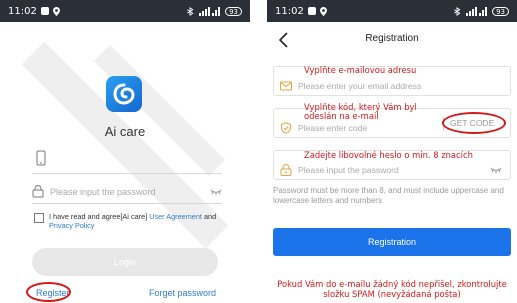 This screenshot has width=517, height=303. I want to click on app-name: Ai care, so click(125, 131).